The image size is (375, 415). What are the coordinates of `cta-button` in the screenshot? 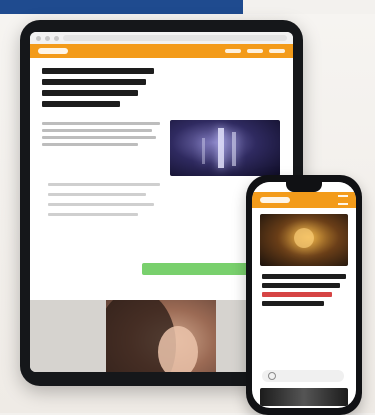 It's located at (195, 269).